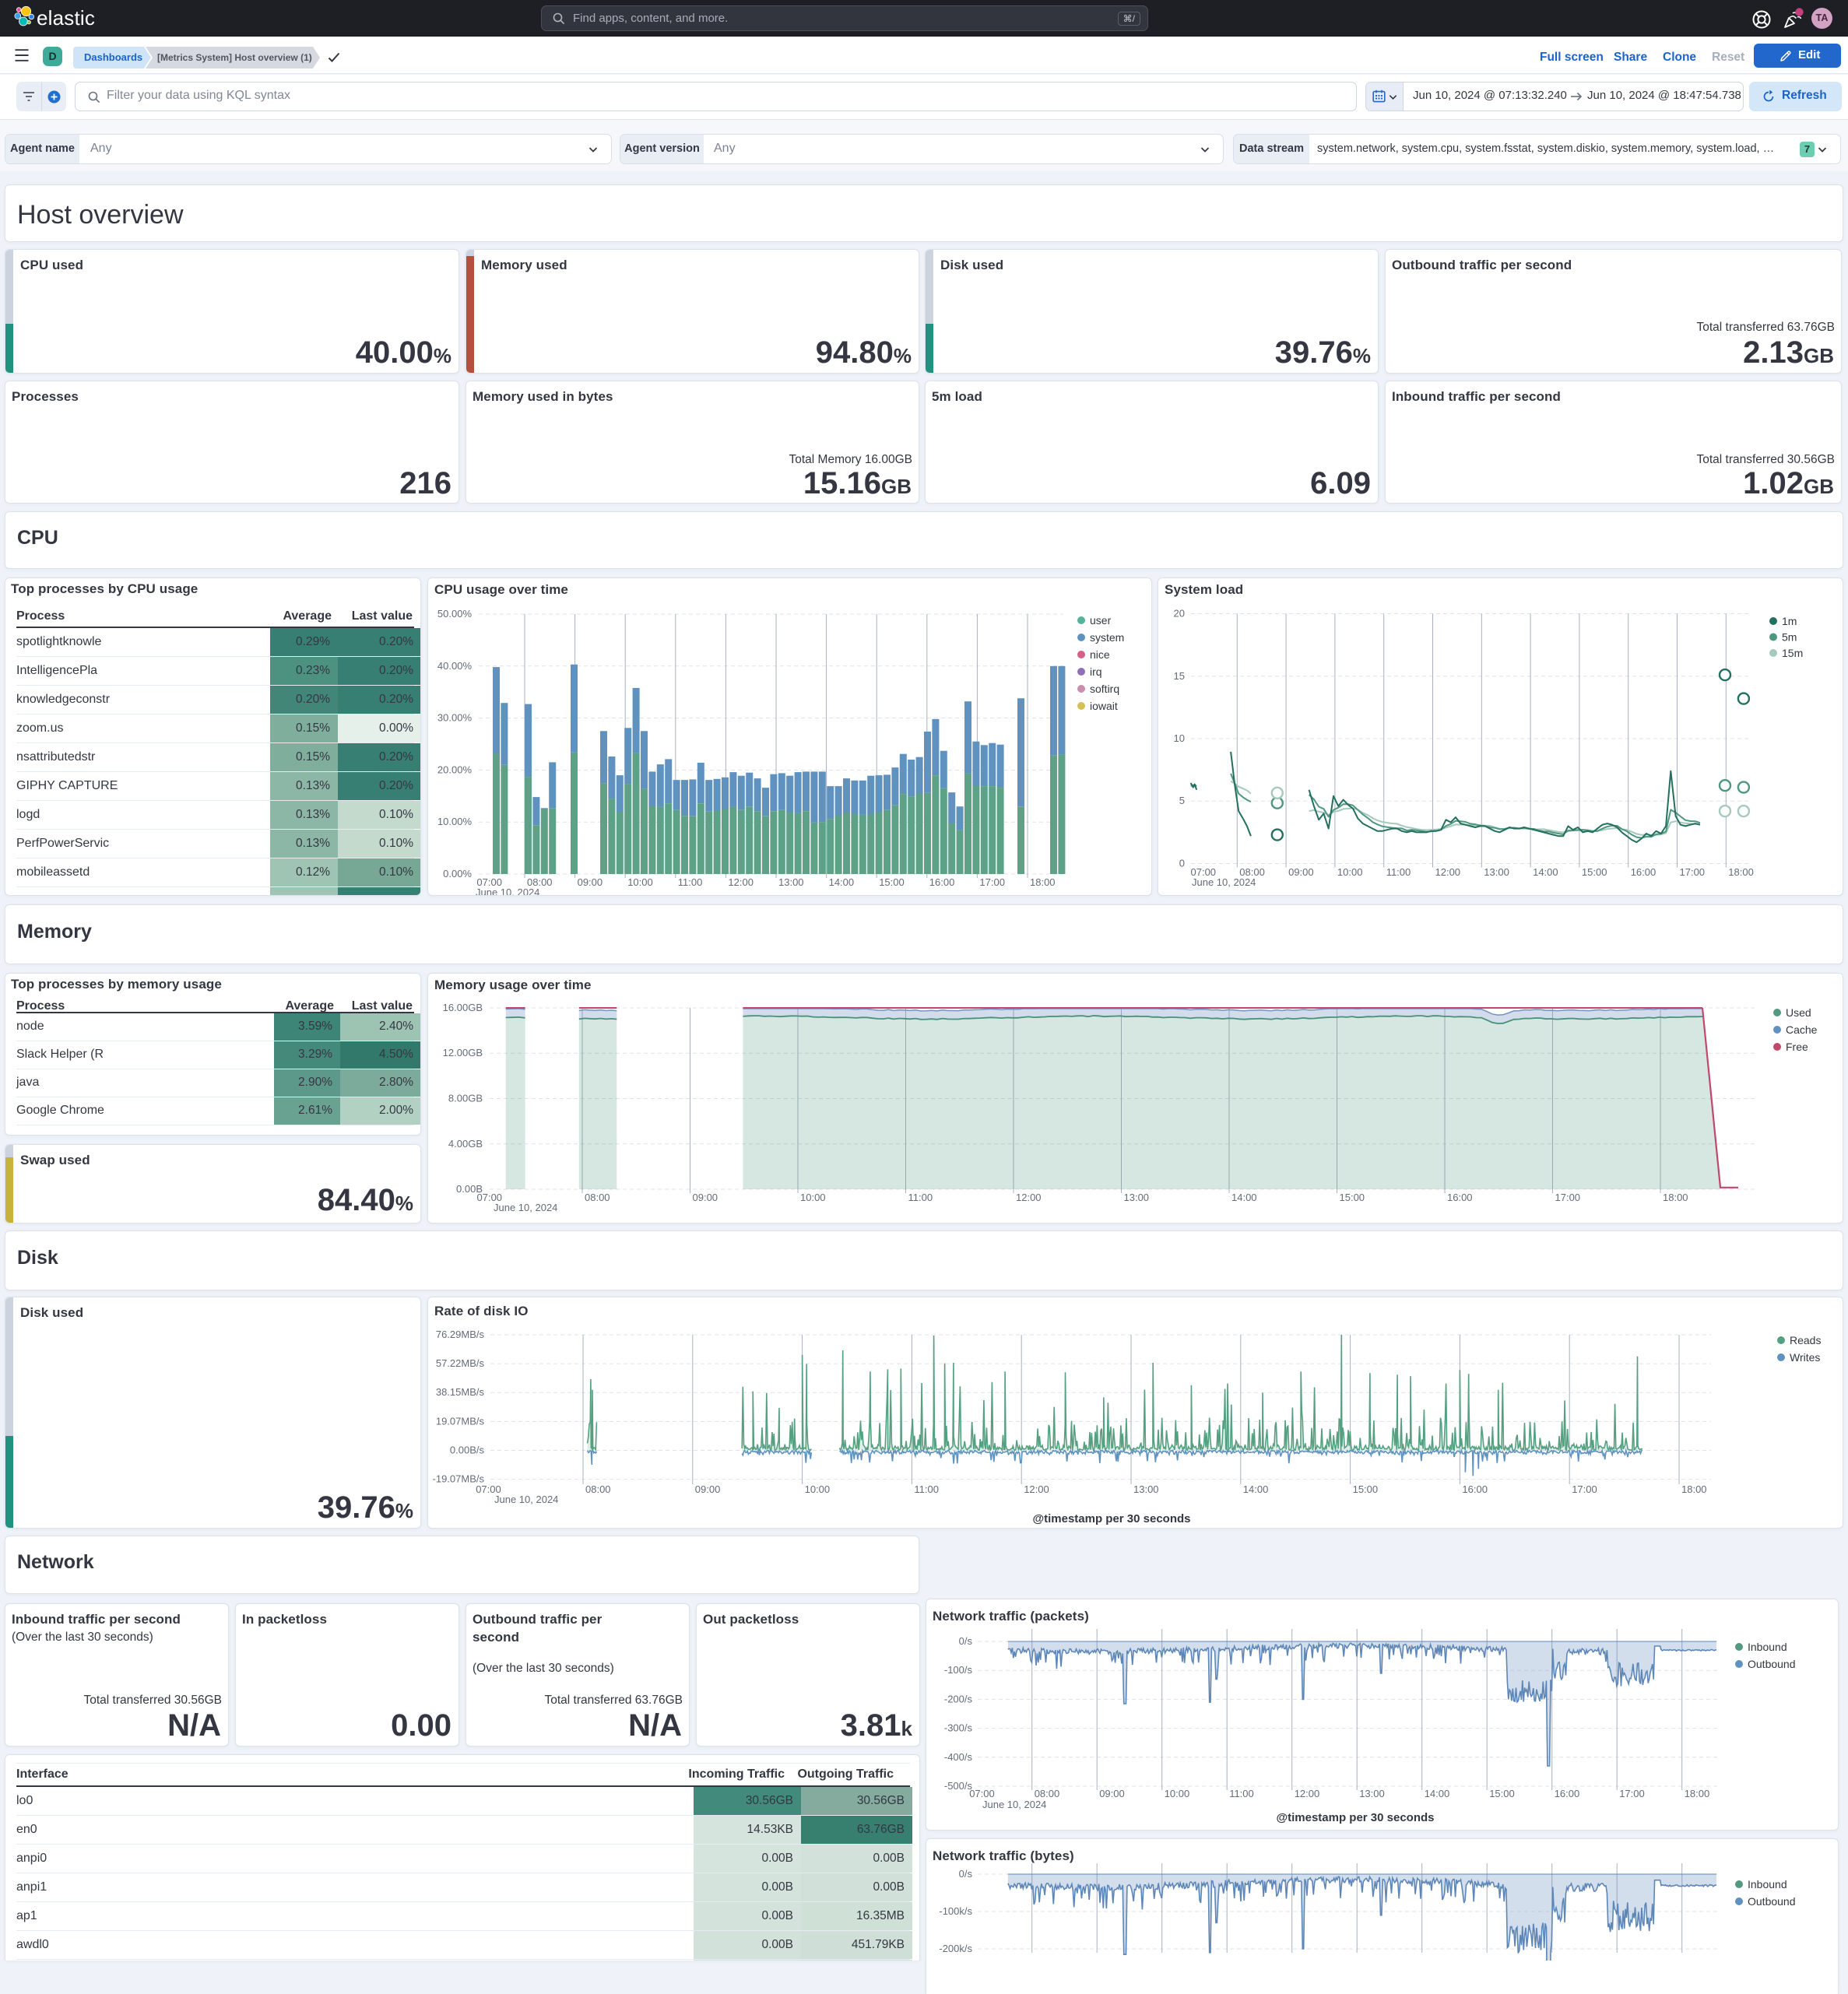 This screenshot has width=1848, height=1994. What do you see at coordinates (1792, 653) in the screenshot?
I see `svg-text: 15m` at bounding box center [1792, 653].